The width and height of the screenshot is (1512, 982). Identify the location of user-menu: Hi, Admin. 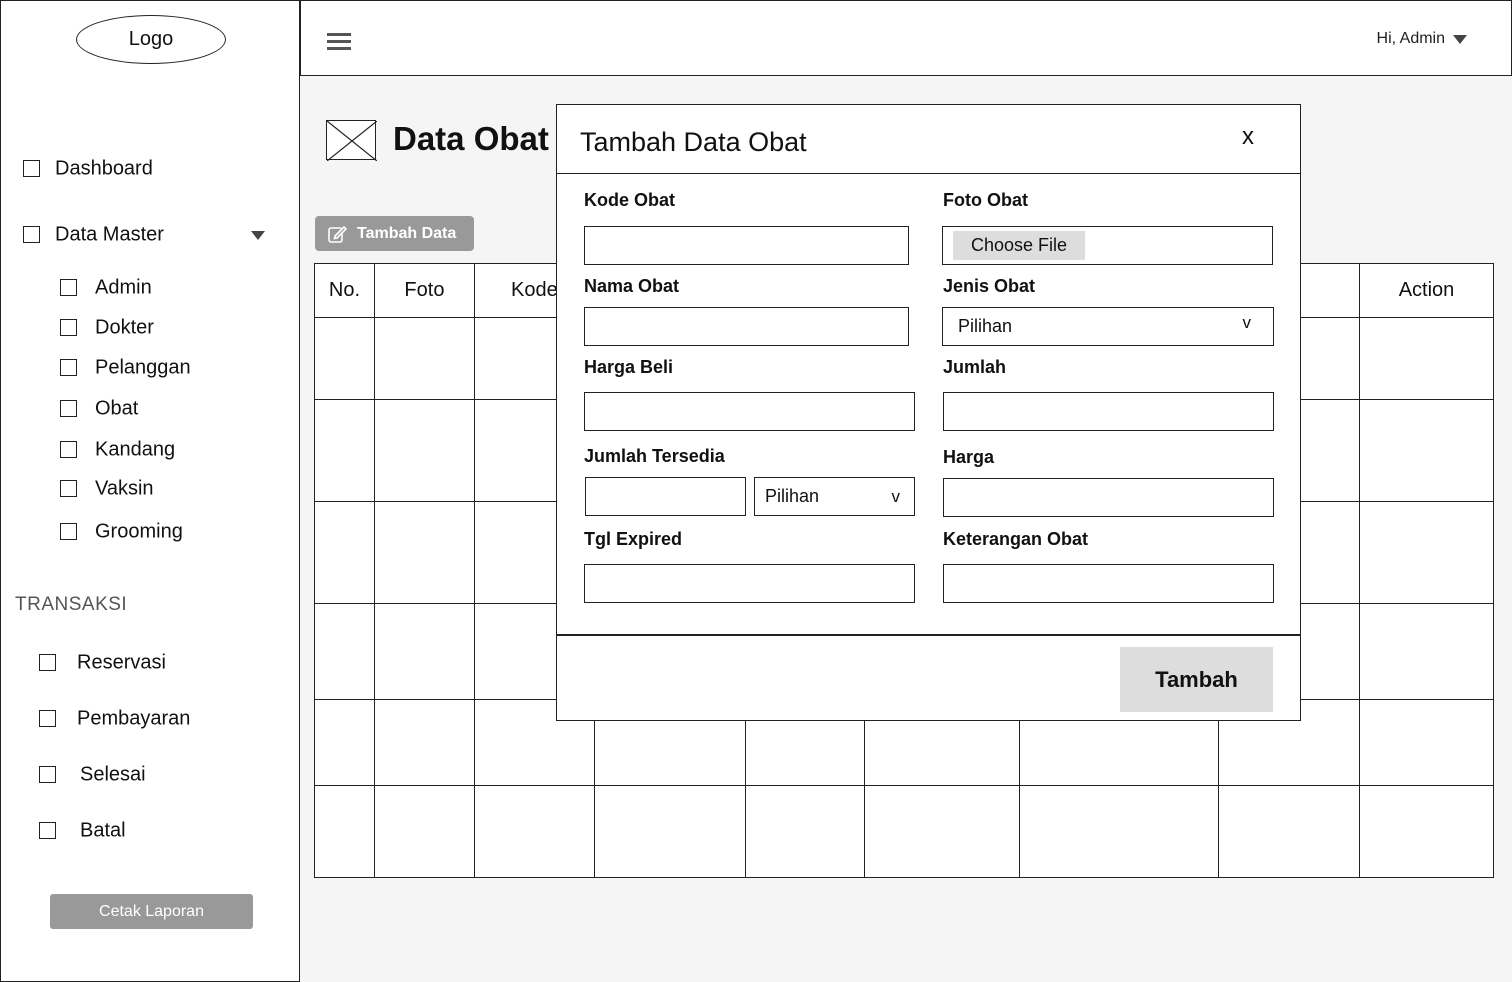
(1422, 39).